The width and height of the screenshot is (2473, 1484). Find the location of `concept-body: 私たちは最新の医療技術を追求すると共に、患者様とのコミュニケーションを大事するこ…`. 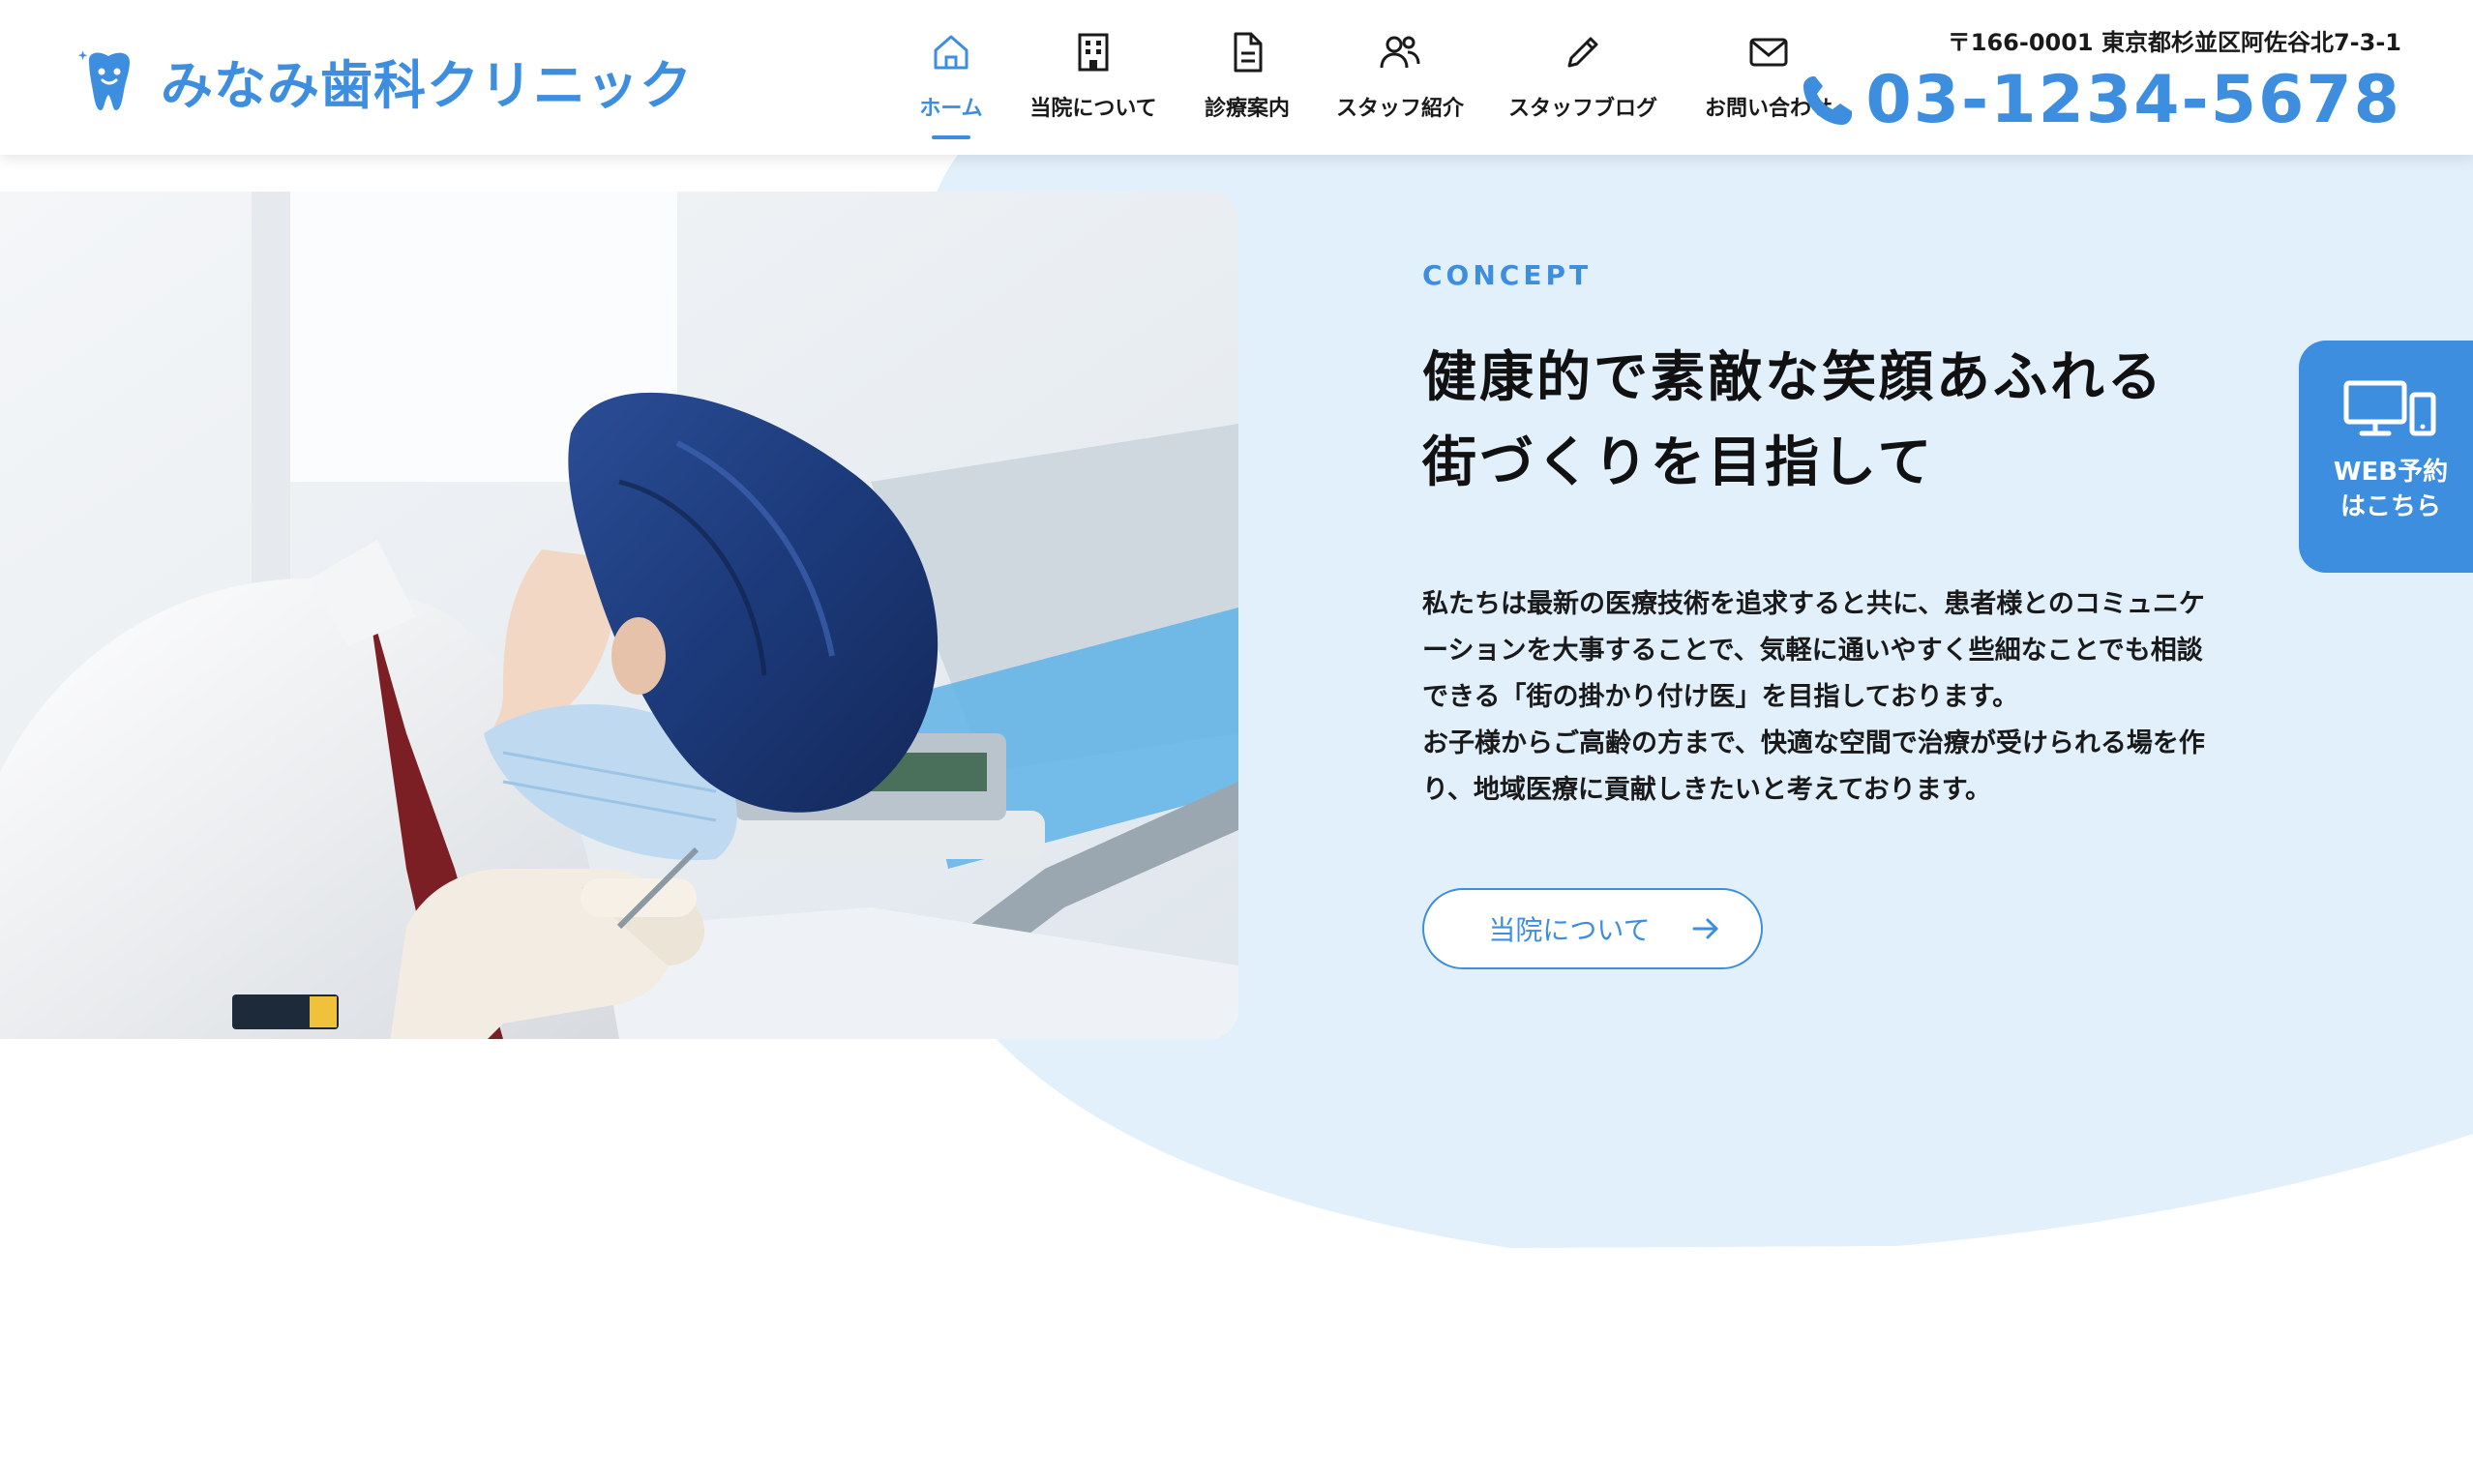

concept-body: 私たちは最新の医療技術を追求すると共に、患者様とのコミュニケーションを大事するこ… is located at coordinates (1814, 697).